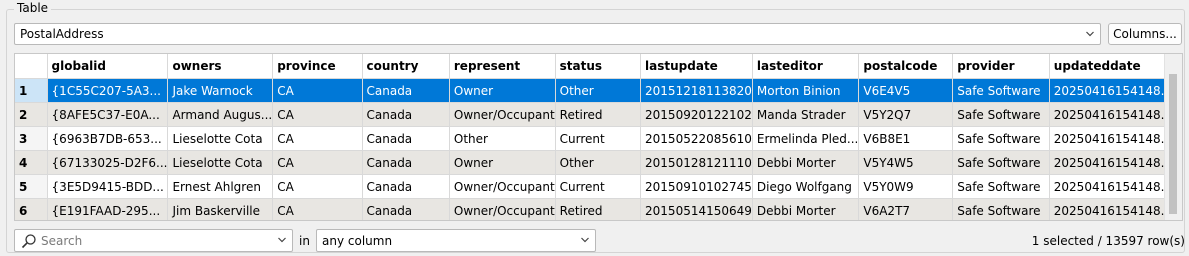 Image resolution: width=1189 pixels, height=256 pixels. I want to click on corner-header, so click(31, 66).